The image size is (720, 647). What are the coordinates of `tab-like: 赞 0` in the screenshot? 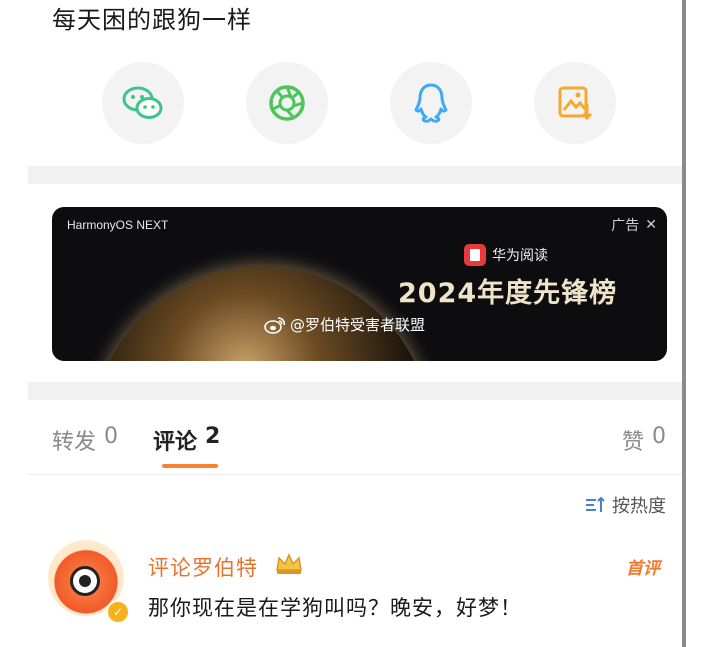 It's located at (644, 440).